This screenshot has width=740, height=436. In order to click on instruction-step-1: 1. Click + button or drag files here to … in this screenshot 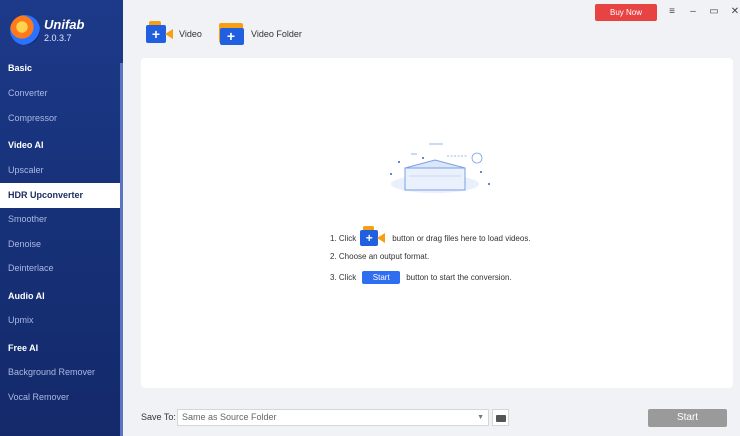, I will do `click(430, 237)`.